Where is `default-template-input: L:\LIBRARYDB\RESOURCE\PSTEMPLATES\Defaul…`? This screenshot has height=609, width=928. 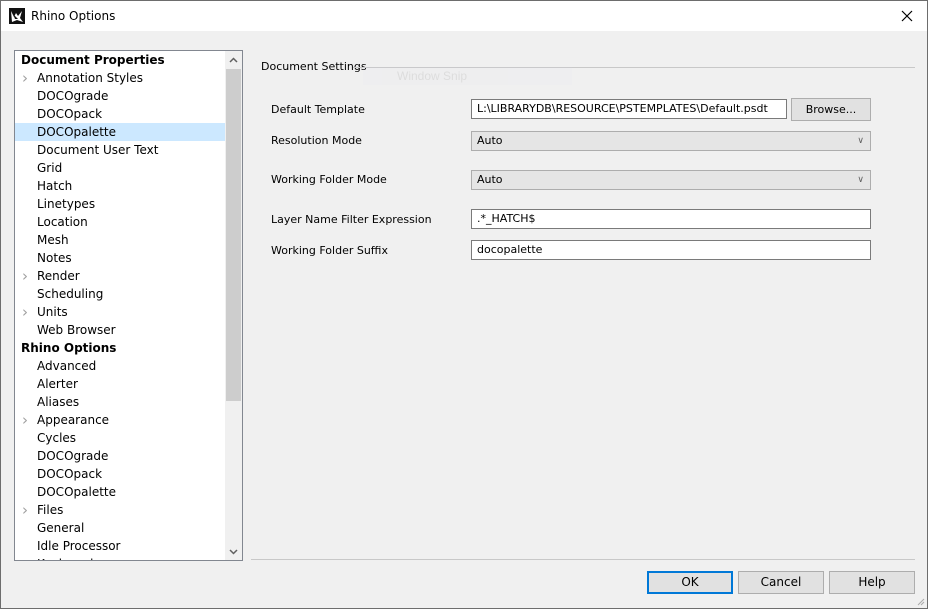 default-template-input: L:\LIBRARYDB\RESOURCE\PSTEMPLATES\Defaul… is located at coordinates (629, 109).